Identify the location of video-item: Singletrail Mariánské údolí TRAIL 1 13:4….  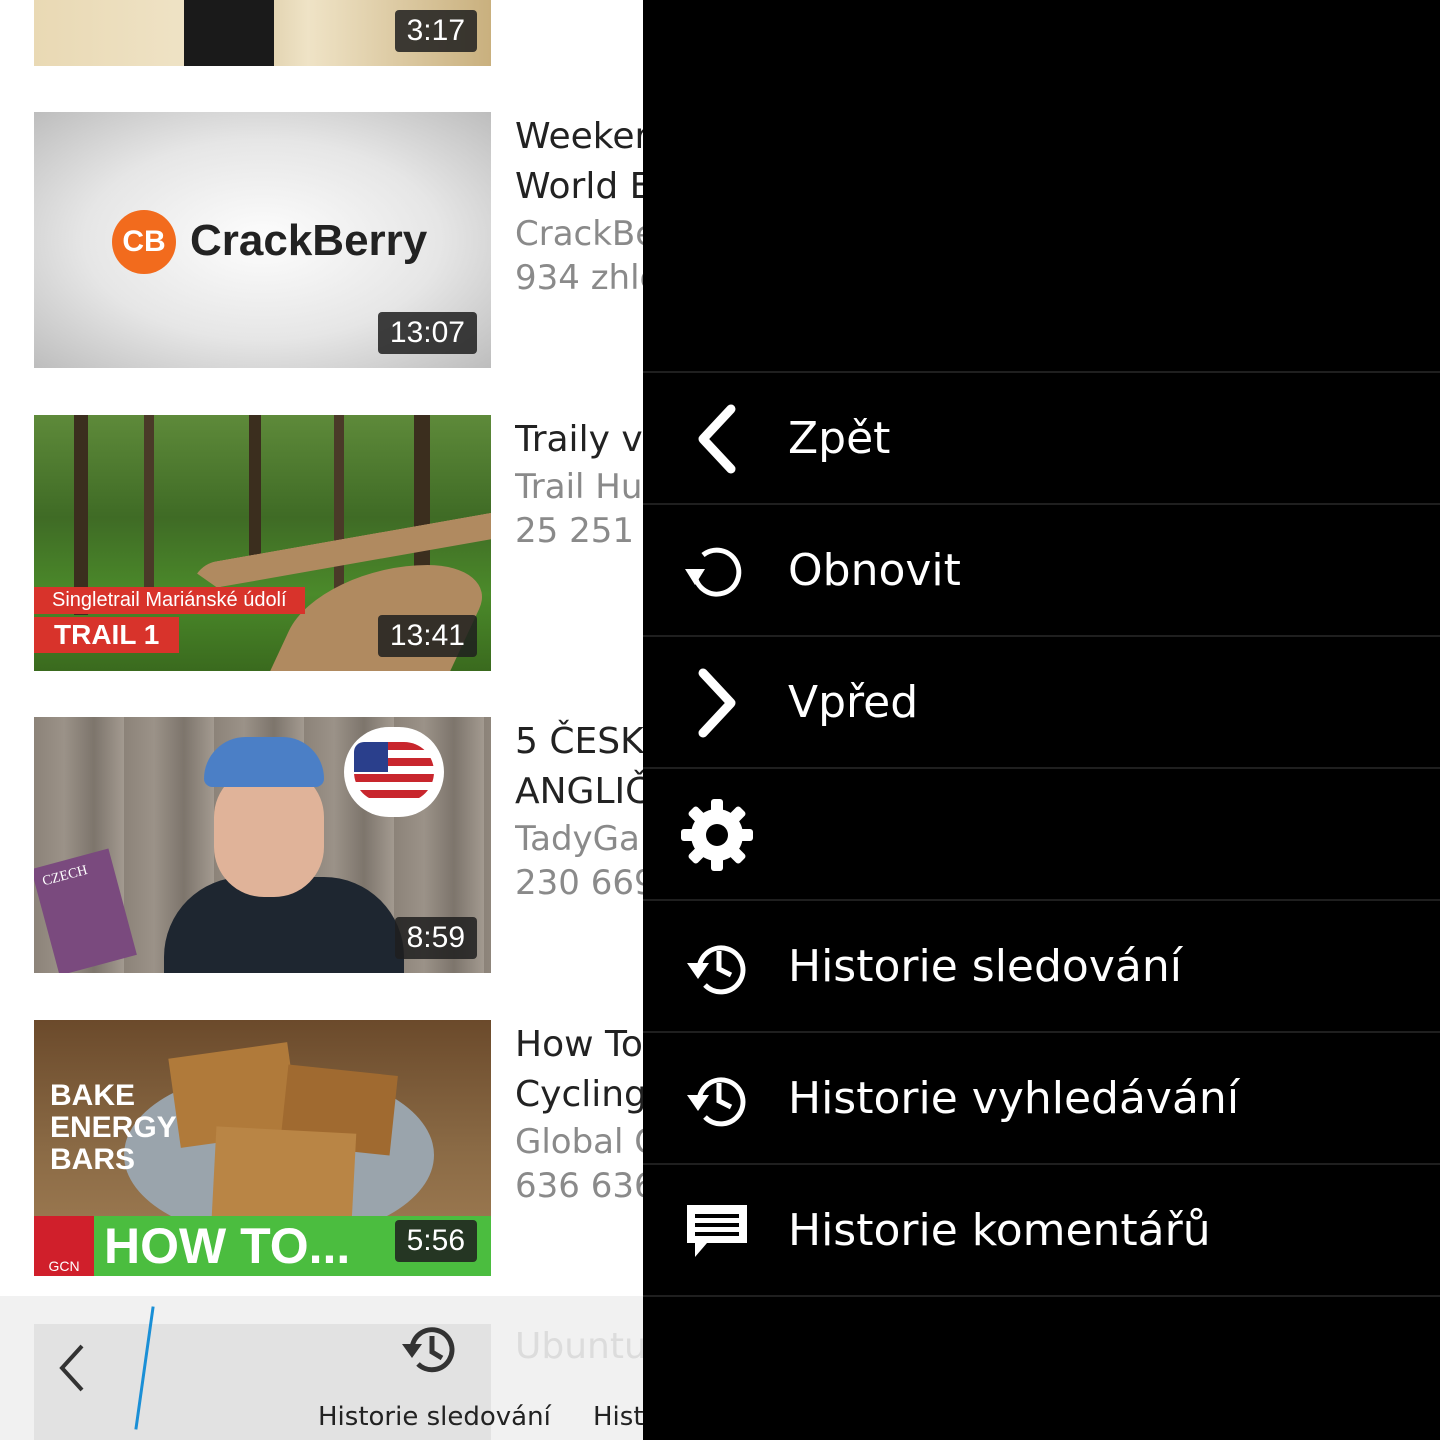
(338, 545).